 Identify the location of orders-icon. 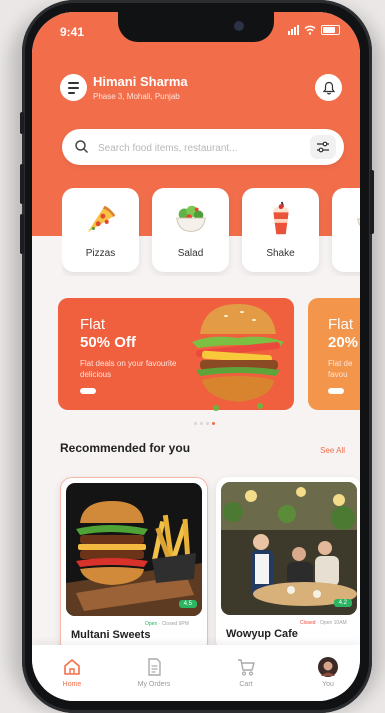
(154, 667).